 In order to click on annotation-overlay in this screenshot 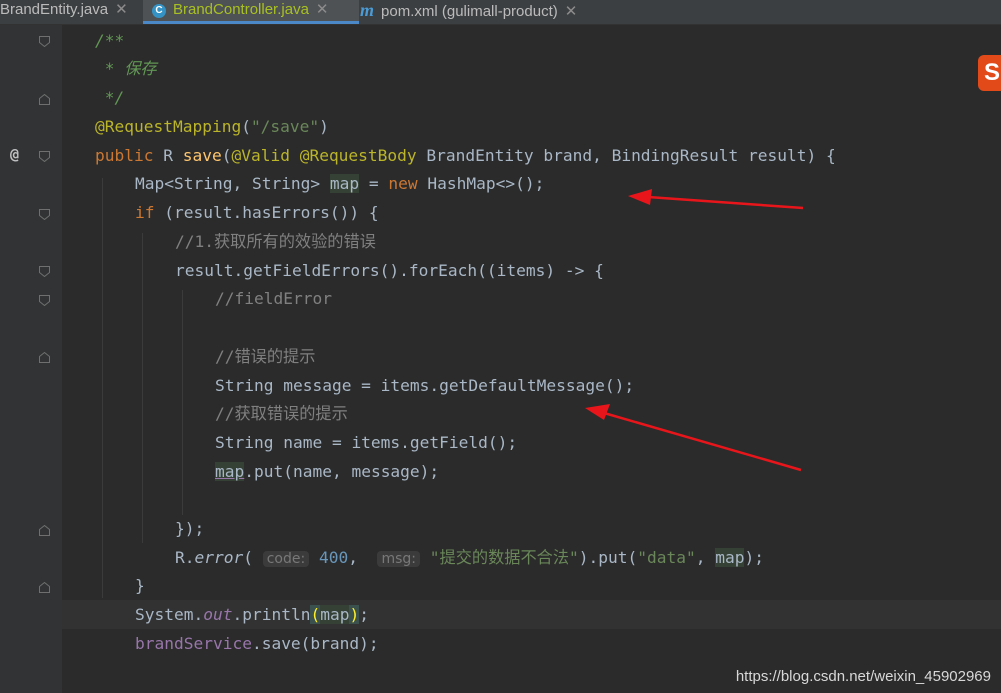, I will do `click(694, 330)`.